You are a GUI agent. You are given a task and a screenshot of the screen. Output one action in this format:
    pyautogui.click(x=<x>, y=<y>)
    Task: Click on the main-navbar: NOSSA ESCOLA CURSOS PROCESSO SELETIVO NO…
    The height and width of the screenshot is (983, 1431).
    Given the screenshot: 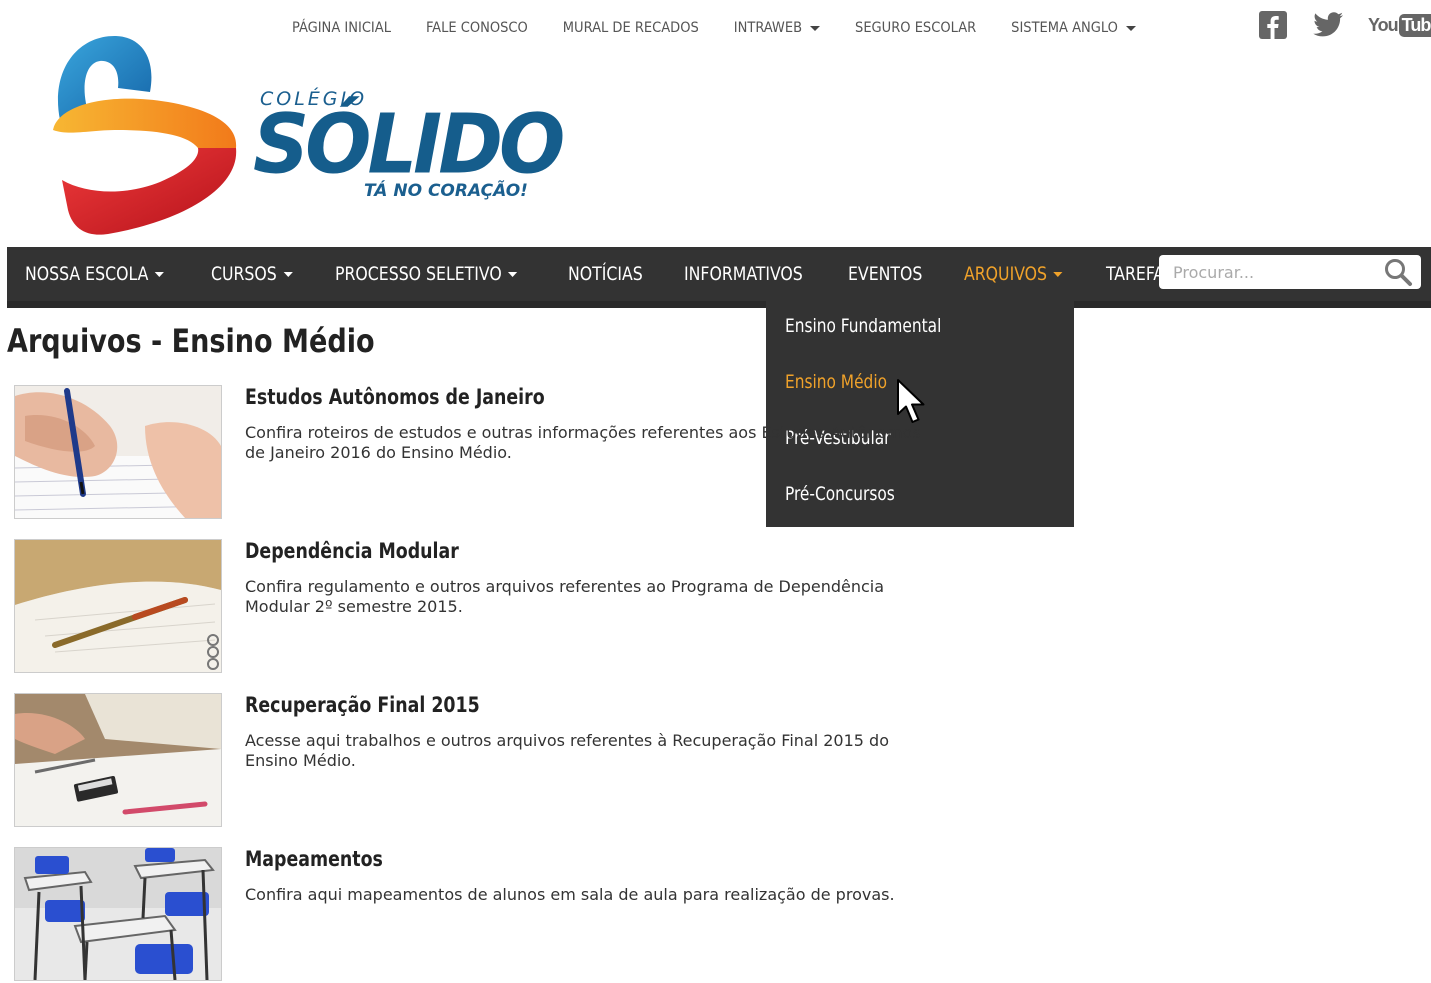 What is the action you would take?
    pyautogui.click(x=719, y=277)
    